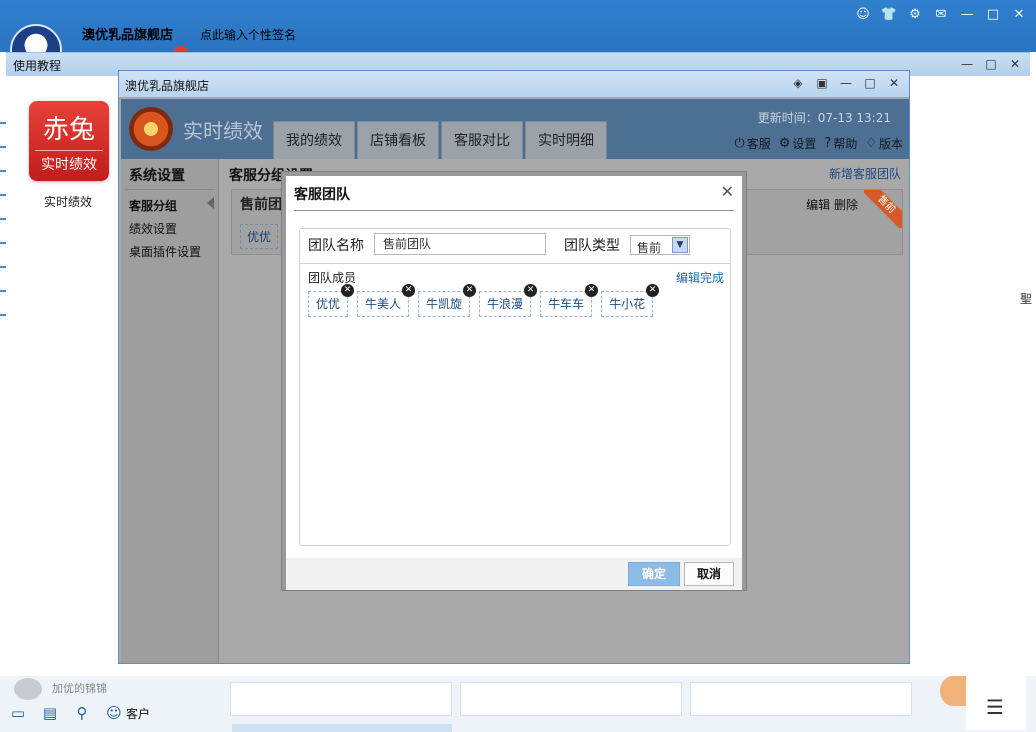 Image resolution: width=1036 pixels, height=732 pixels. Describe the element at coordinates (128, 35) in the screenshot. I see `shop-name: 澳优乳品旗舰店` at that location.